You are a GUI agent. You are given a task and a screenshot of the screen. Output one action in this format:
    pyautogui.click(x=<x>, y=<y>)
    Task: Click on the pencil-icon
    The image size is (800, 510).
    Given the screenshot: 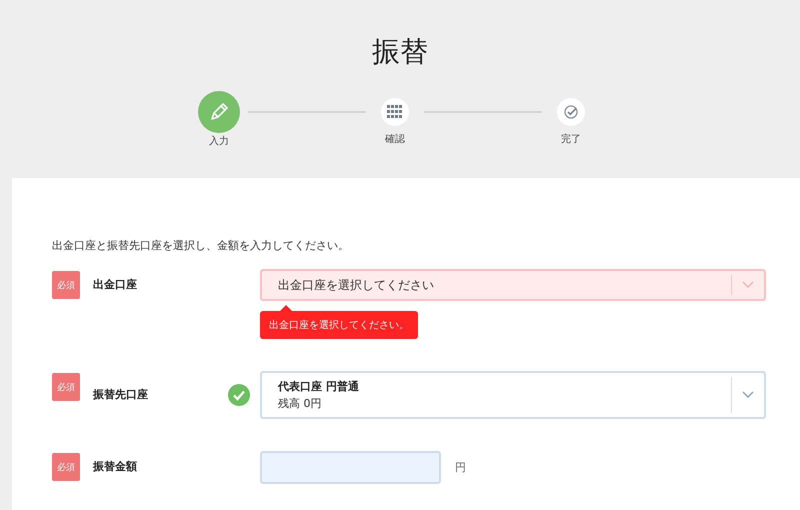 What is the action you would take?
    pyautogui.click(x=219, y=112)
    